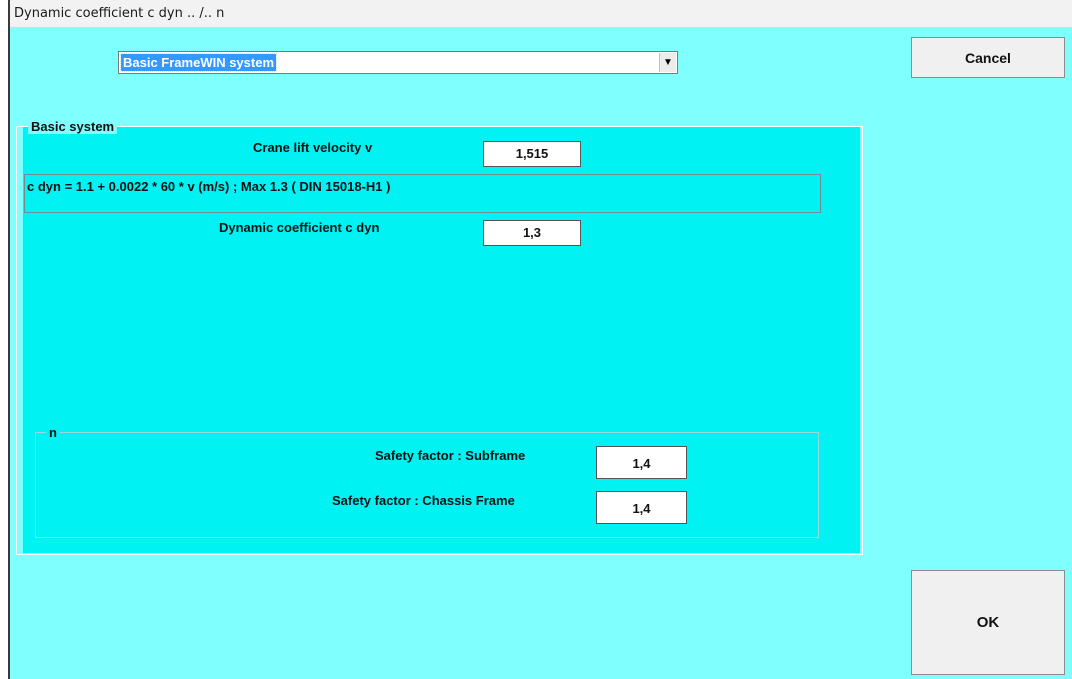 The image size is (1072, 679). Describe the element at coordinates (299, 227) in the screenshot. I see `dyn-coeff-label: Dynamic coefficient c dyn` at that location.